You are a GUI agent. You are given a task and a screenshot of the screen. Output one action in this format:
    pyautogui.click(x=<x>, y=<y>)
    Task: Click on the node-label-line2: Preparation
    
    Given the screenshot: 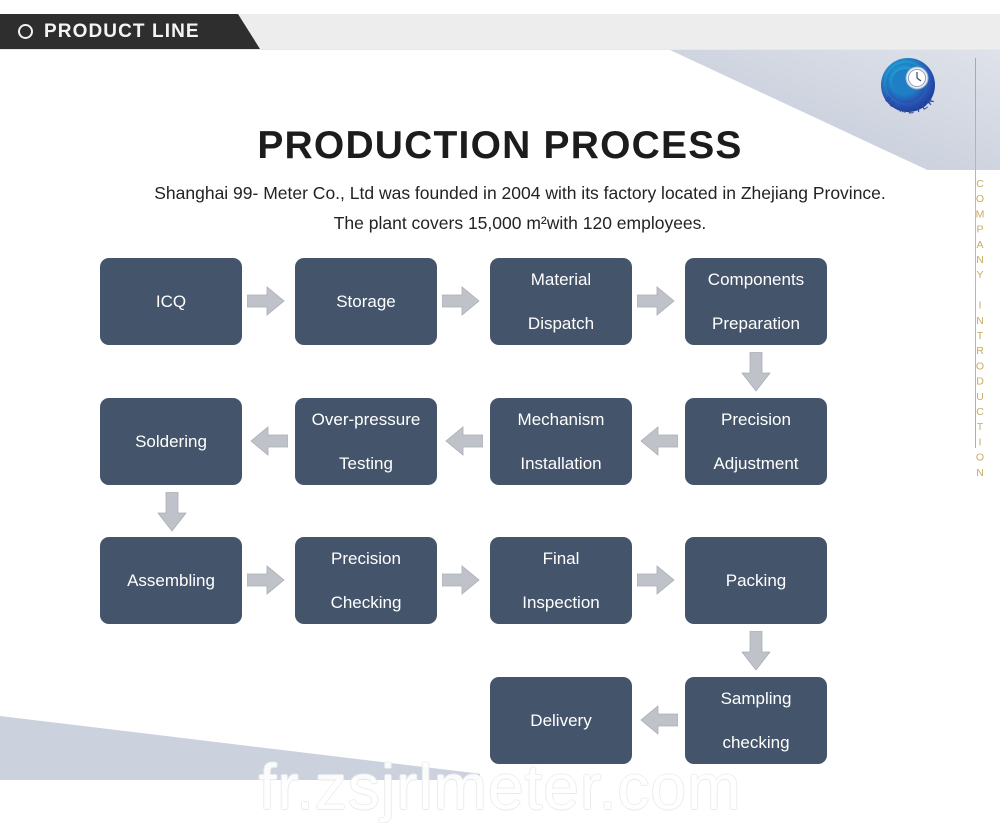 What is the action you would take?
    pyautogui.click(x=756, y=323)
    